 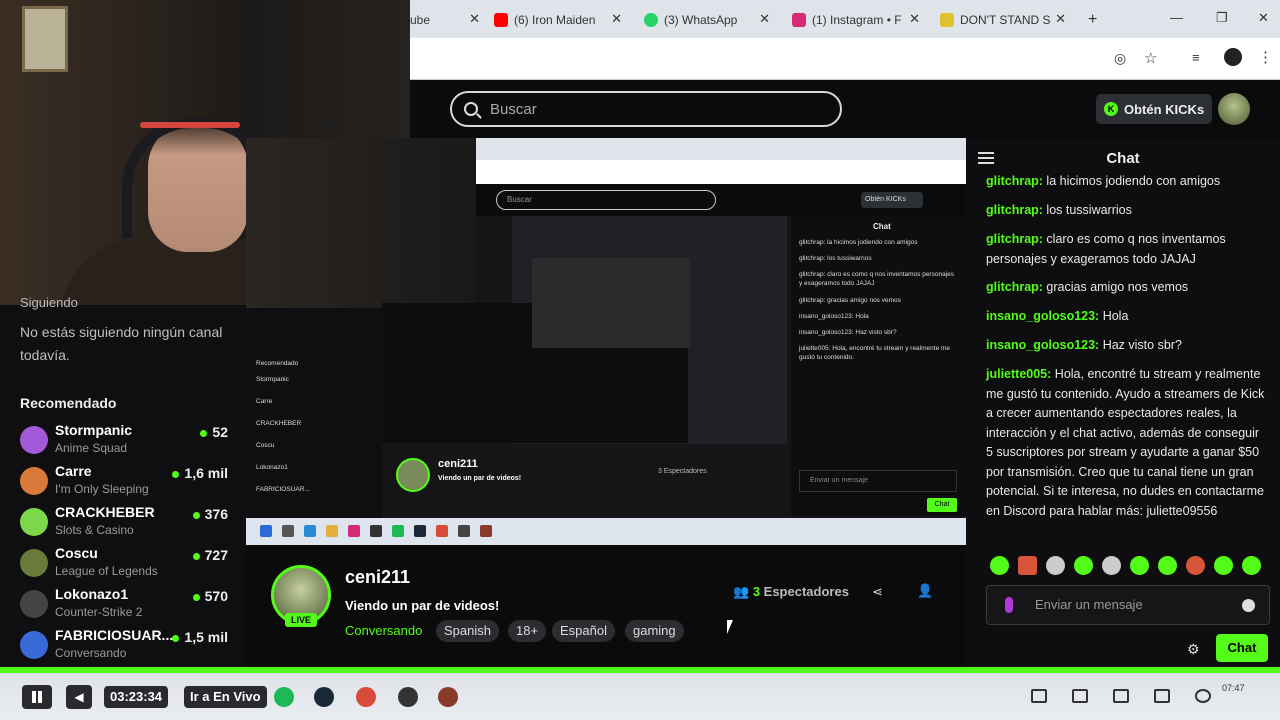 What do you see at coordinates (99, 612) in the screenshot?
I see `channel-category: Counter-Strike 2` at bounding box center [99, 612].